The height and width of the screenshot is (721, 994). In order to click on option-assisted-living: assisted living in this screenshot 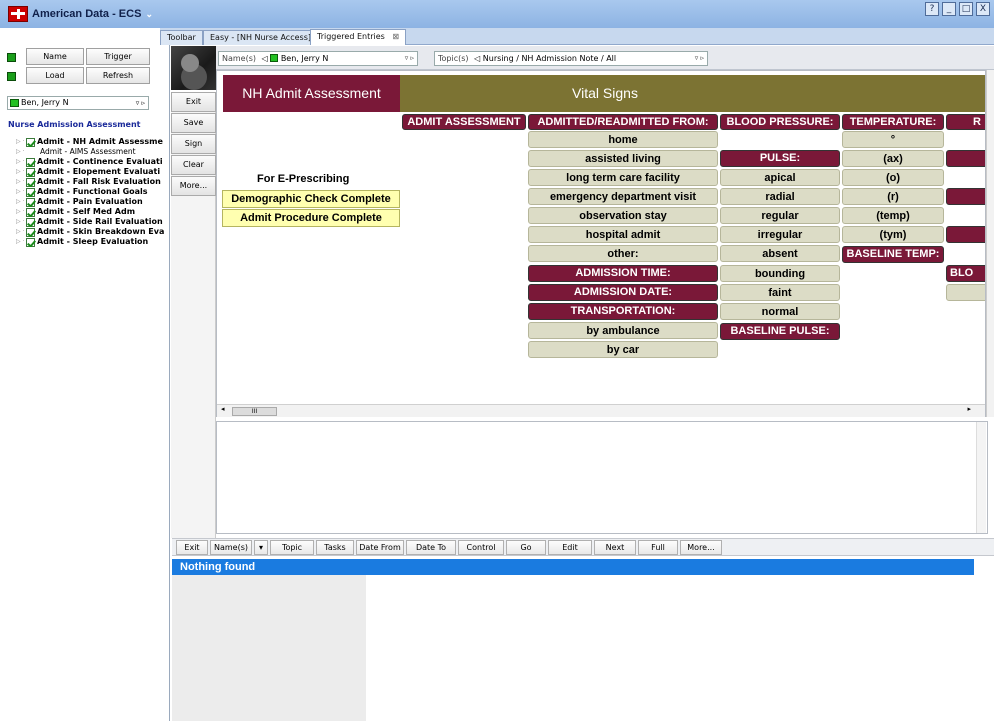, I will do `click(623, 158)`.